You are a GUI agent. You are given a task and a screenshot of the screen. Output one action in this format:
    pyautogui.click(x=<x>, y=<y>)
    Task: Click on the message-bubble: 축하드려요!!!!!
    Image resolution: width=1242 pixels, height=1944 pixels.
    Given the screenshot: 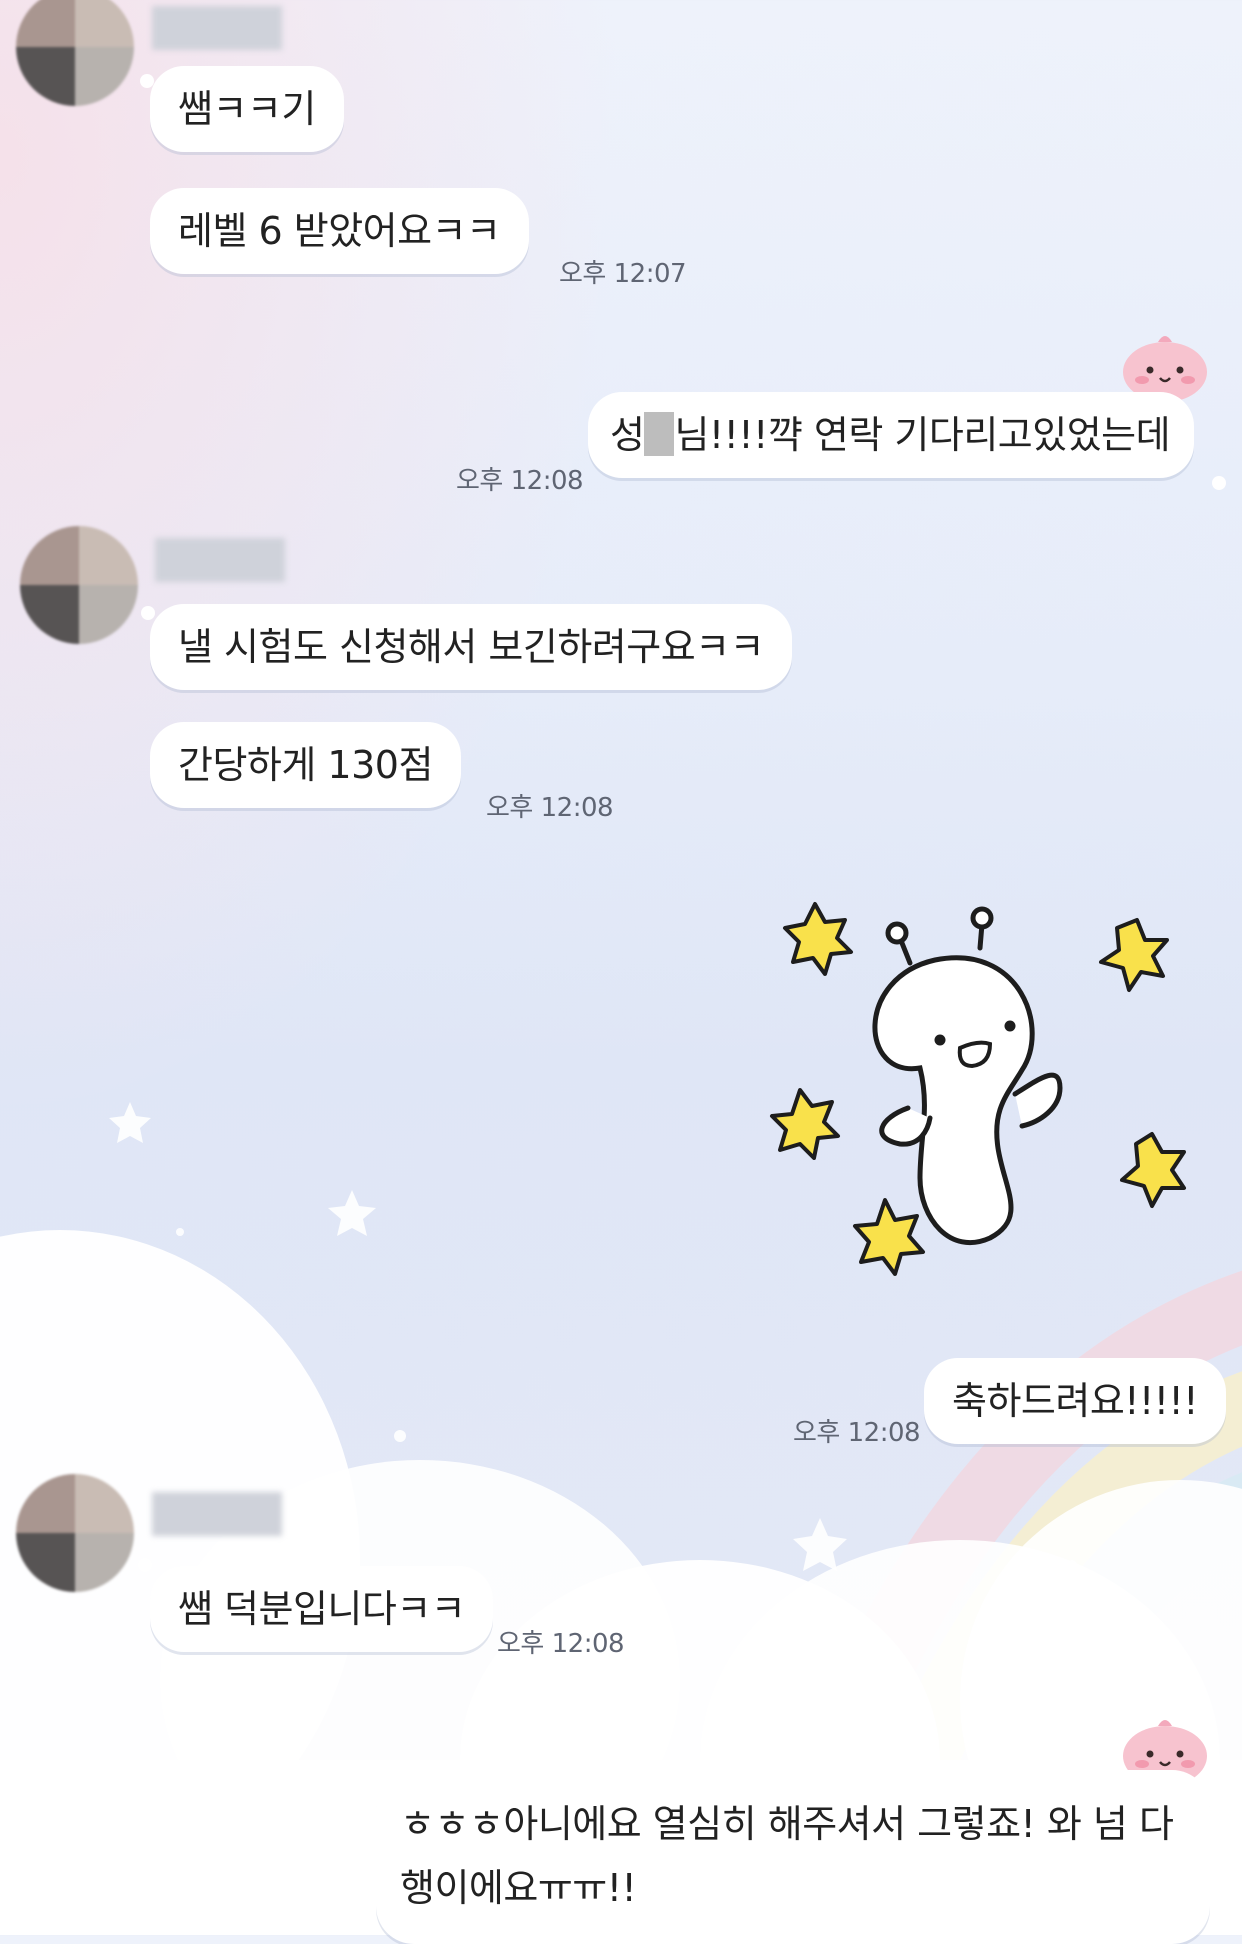 What is the action you would take?
    pyautogui.click(x=1075, y=1401)
    